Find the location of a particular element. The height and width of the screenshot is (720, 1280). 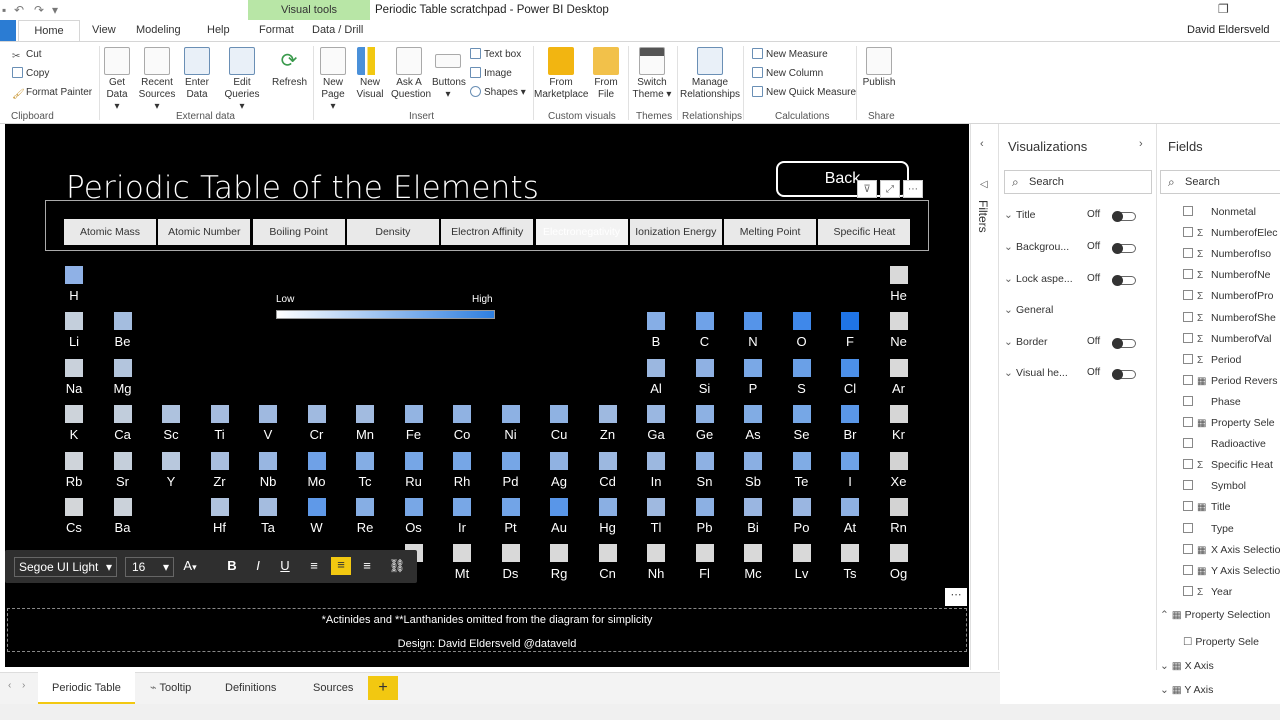

element-tile-Ba is located at coordinates (122, 507).